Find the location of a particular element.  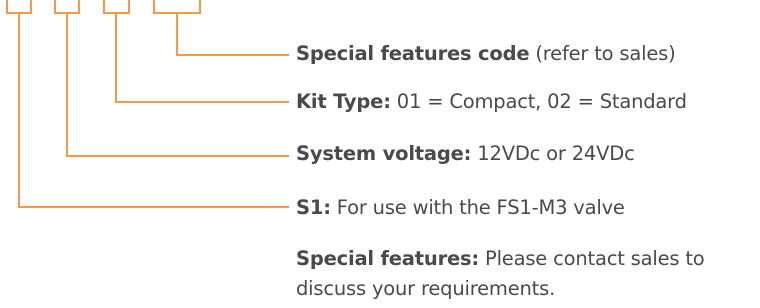

callout-key: S1: is located at coordinates (313, 207).